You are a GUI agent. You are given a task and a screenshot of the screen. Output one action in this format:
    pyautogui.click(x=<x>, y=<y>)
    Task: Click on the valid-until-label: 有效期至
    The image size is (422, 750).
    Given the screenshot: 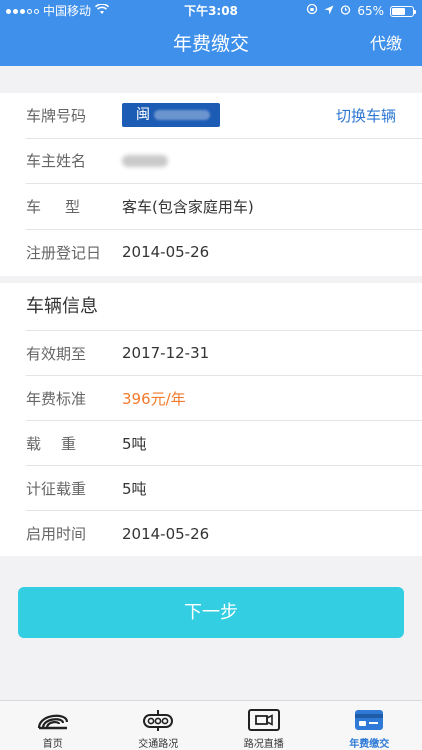 What is the action you would take?
    pyautogui.click(x=56, y=353)
    